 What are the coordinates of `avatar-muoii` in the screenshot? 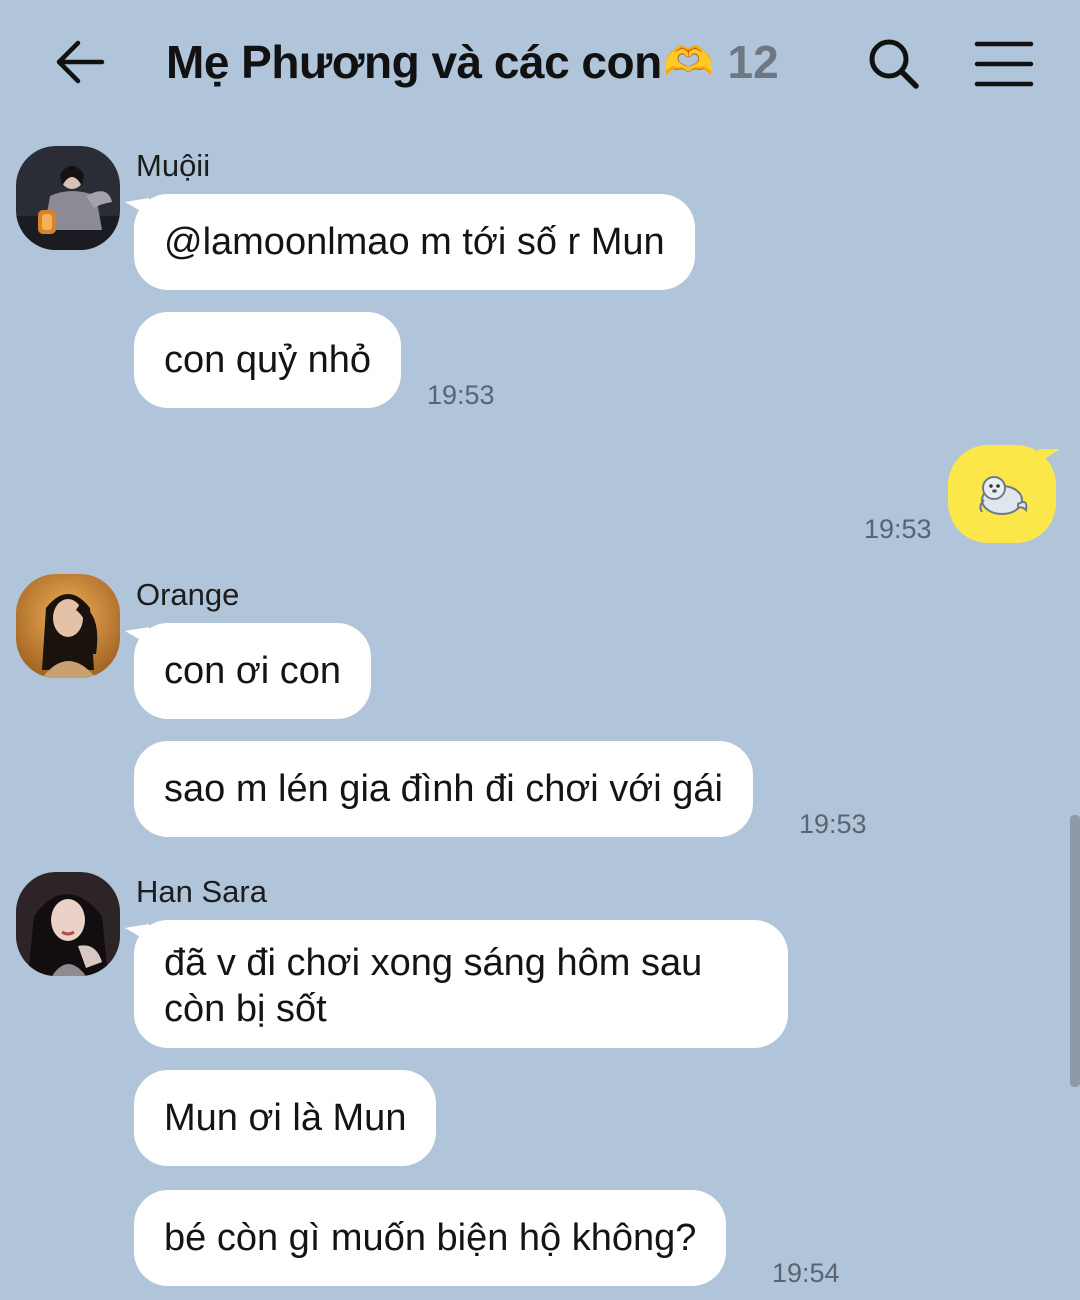 It's located at (68, 198).